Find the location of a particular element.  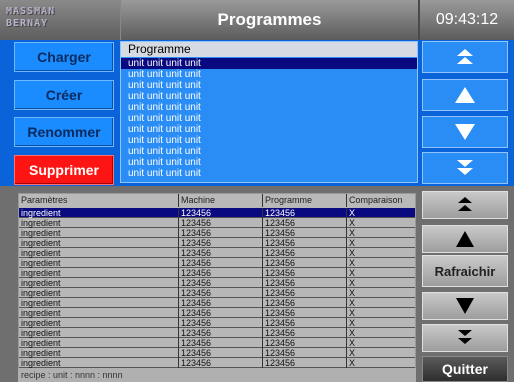

column-header-parameters: Paramètres is located at coordinates (99, 200).